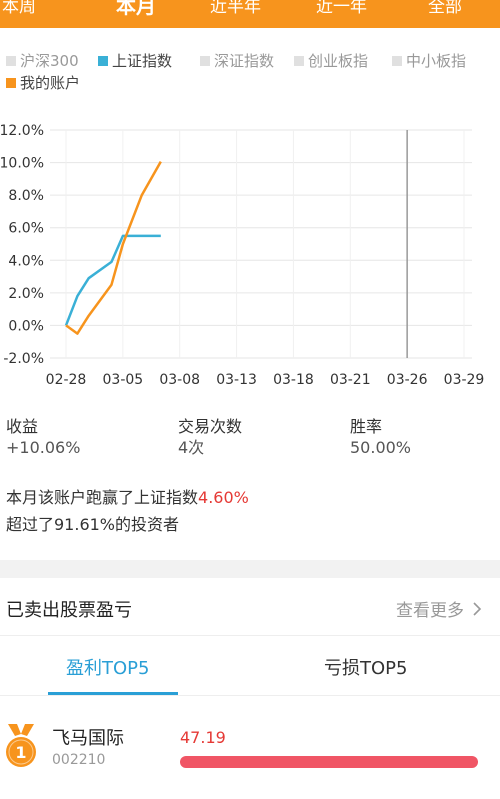  I want to click on y-tick-label: 4.0%, so click(26, 261).